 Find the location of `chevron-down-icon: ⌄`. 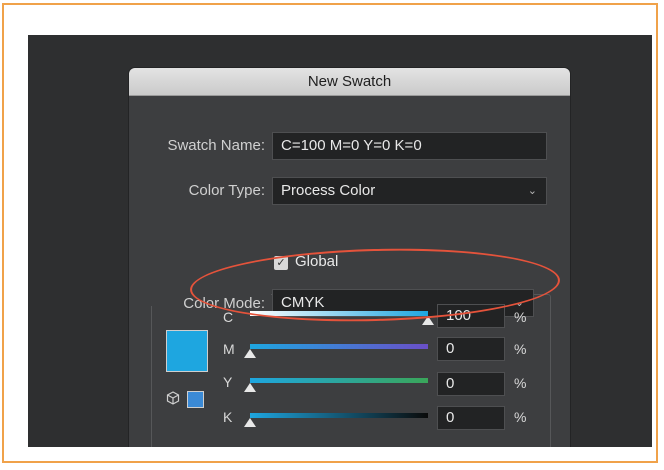

chevron-down-icon: ⌄ is located at coordinates (532, 191).